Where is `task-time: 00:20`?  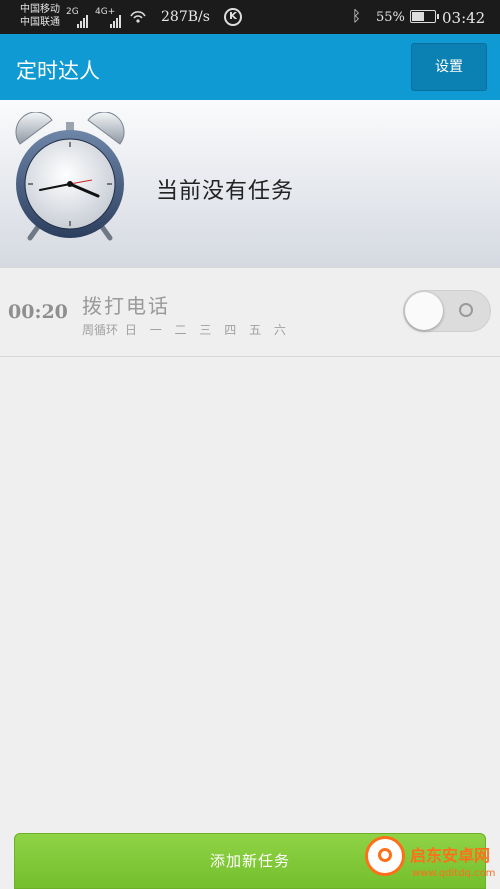 task-time: 00:20 is located at coordinates (38, 312).